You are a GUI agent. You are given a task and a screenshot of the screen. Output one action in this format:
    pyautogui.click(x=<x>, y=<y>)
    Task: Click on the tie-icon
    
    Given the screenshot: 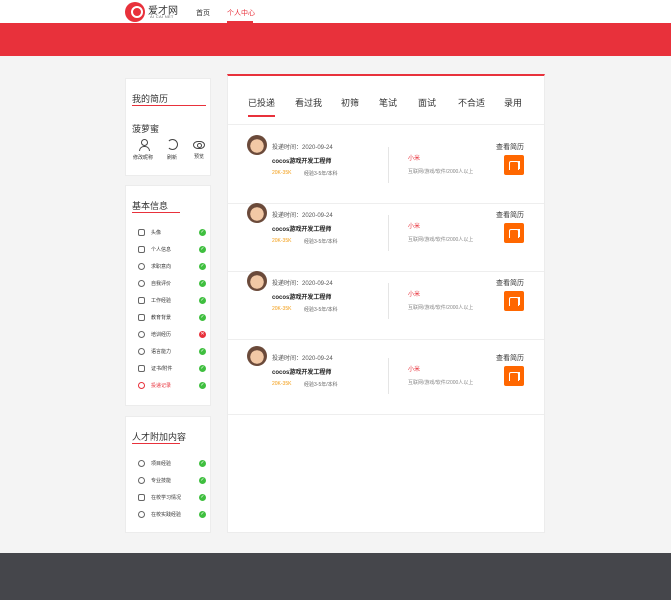 What is the action you would take?
    pyautogui.click(x=141, y=266)
    